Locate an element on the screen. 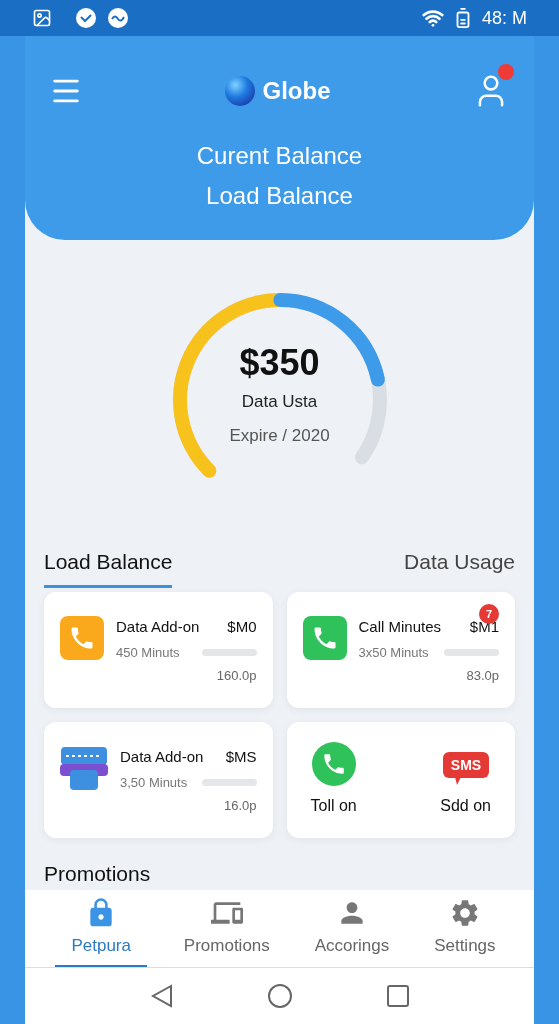  card-amount: 83.0p is located at coordinates (482, 676).